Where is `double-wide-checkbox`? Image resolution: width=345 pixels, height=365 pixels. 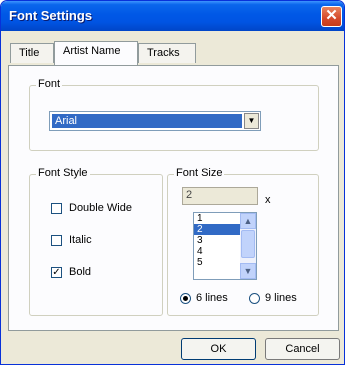
double-wide-checkbox is located at coordinates (56, 208).